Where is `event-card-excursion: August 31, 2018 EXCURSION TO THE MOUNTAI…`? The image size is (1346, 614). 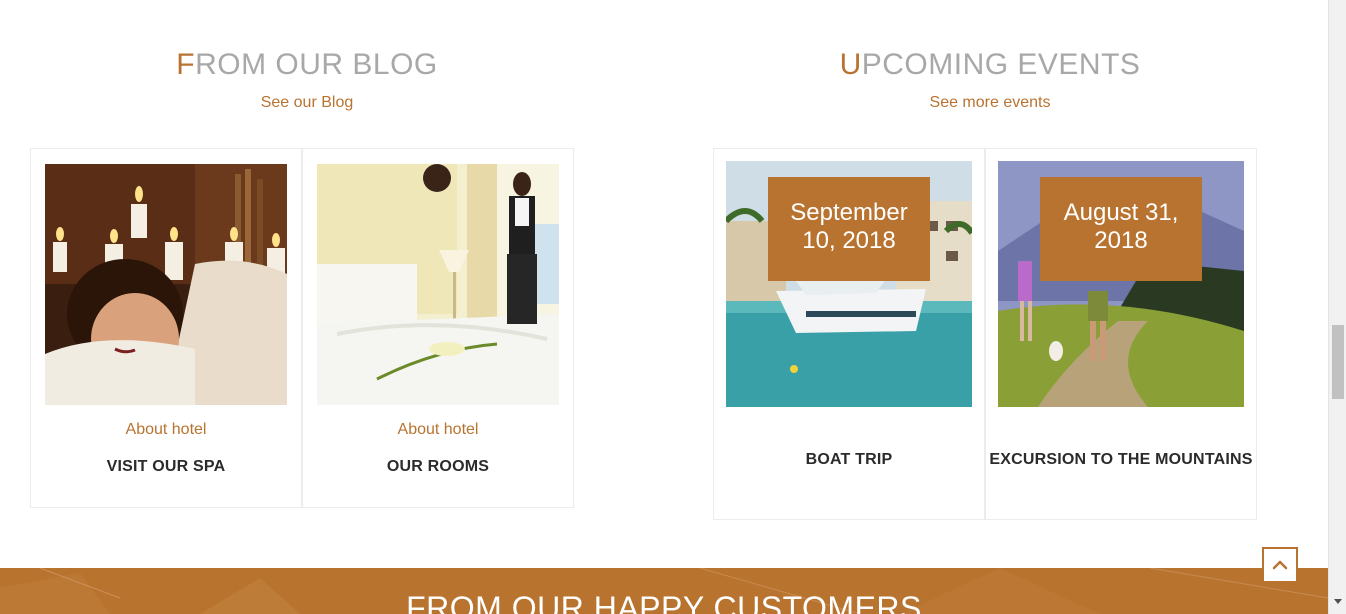
event-card-excursion: August 31, 2018 EXCURSION TO THE MOUNTAI… is located at coordinates (1121, 334).